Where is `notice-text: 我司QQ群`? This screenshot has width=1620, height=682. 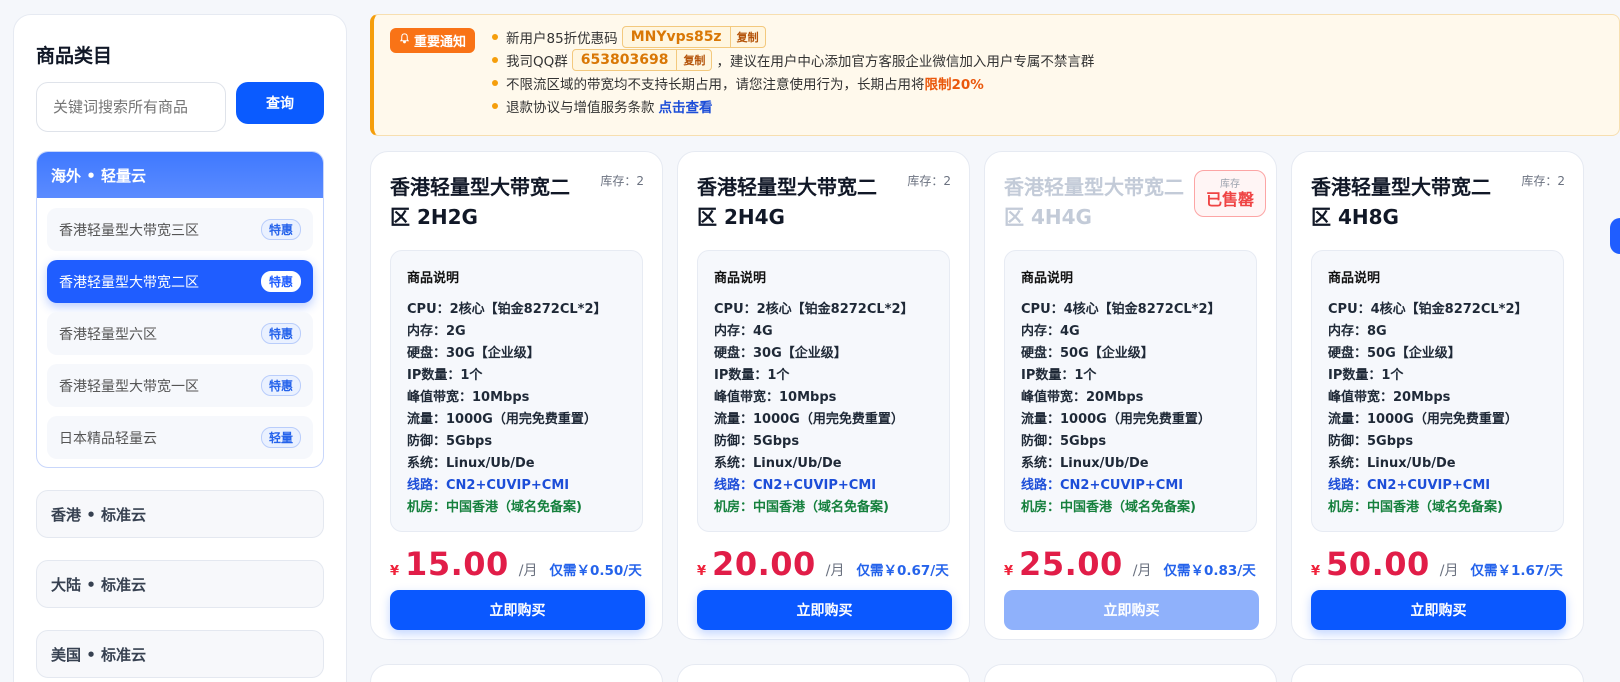 notice-text: 我司QQ群 is located at coordinates (537, 61).